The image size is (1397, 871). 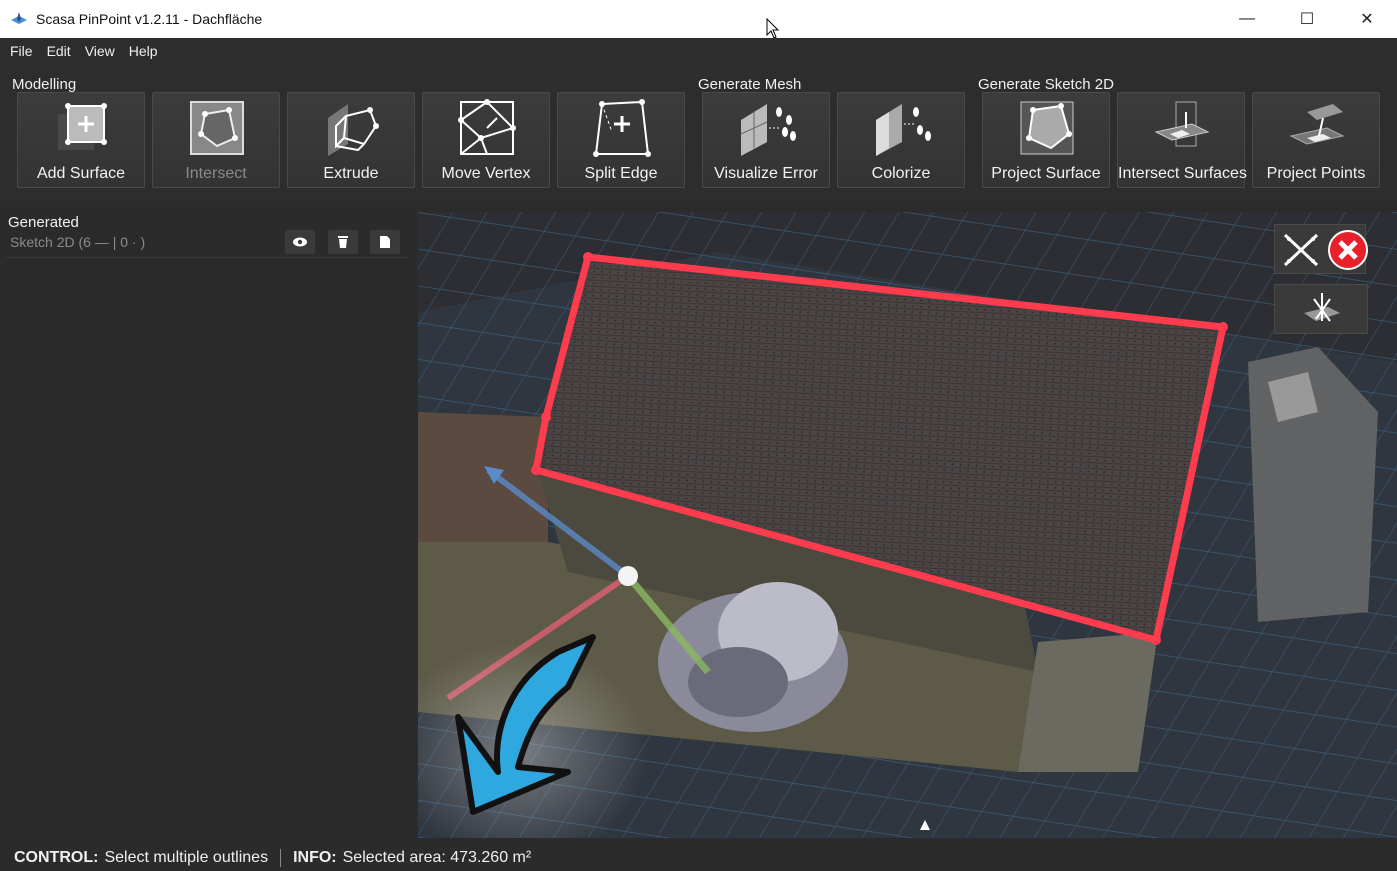 I want to click on intersect-button: Intersect, so click(x=216, y=140).